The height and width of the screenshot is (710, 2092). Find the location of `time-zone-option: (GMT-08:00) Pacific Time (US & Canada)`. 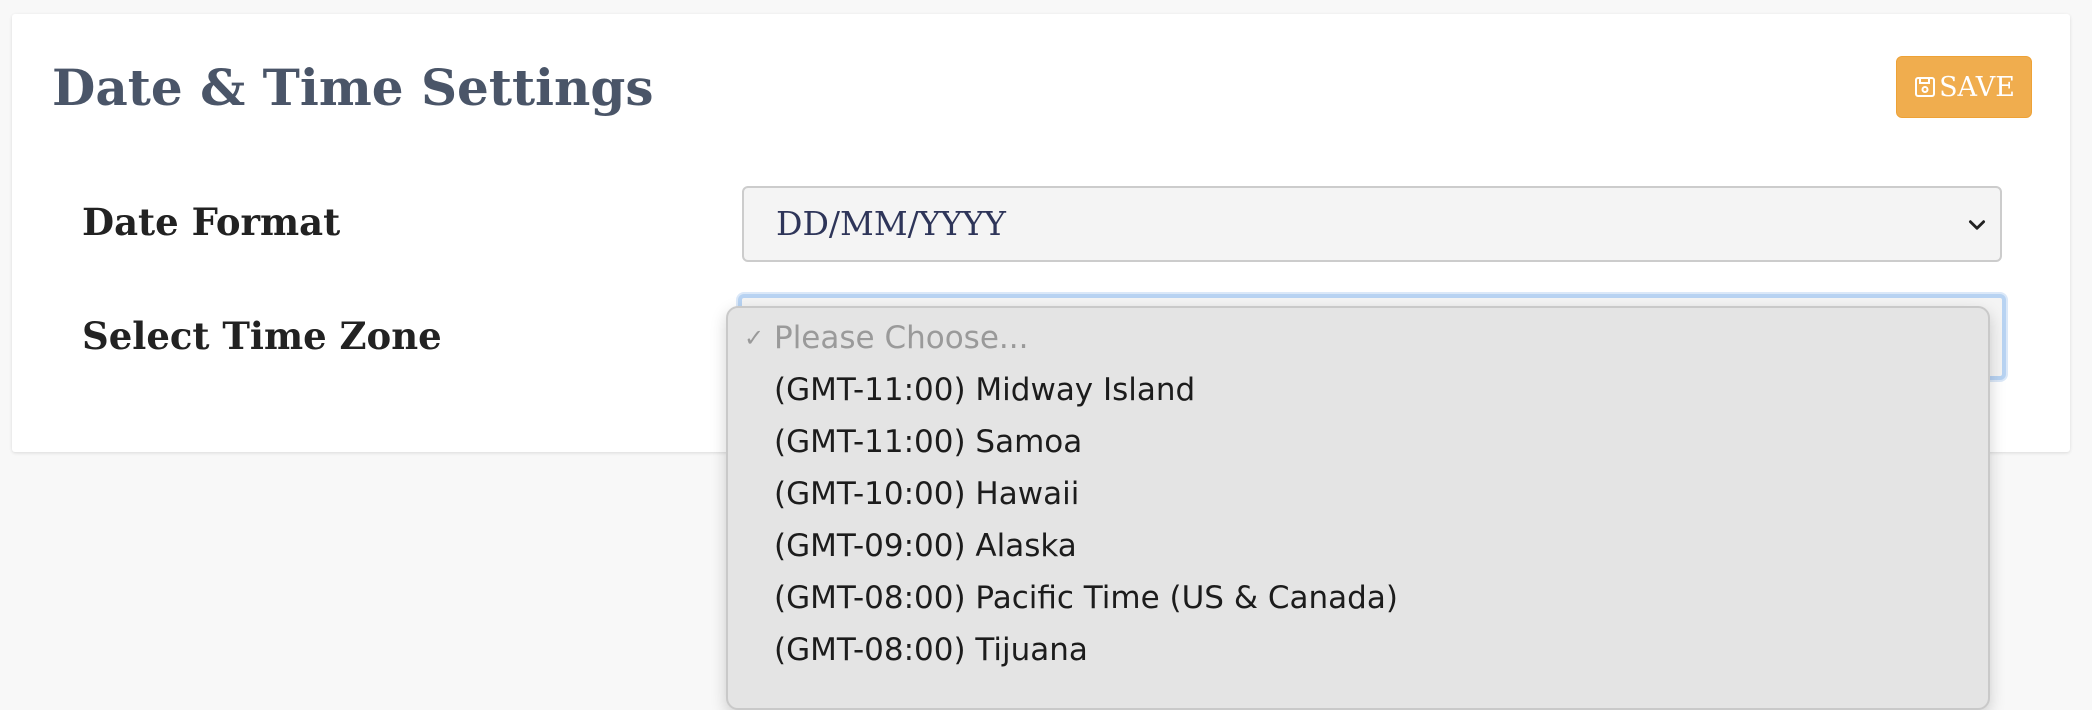

time-zone-option: (GMT-08:00) Pacific Time (US & Canada) is located at coordinates (1358, 598).